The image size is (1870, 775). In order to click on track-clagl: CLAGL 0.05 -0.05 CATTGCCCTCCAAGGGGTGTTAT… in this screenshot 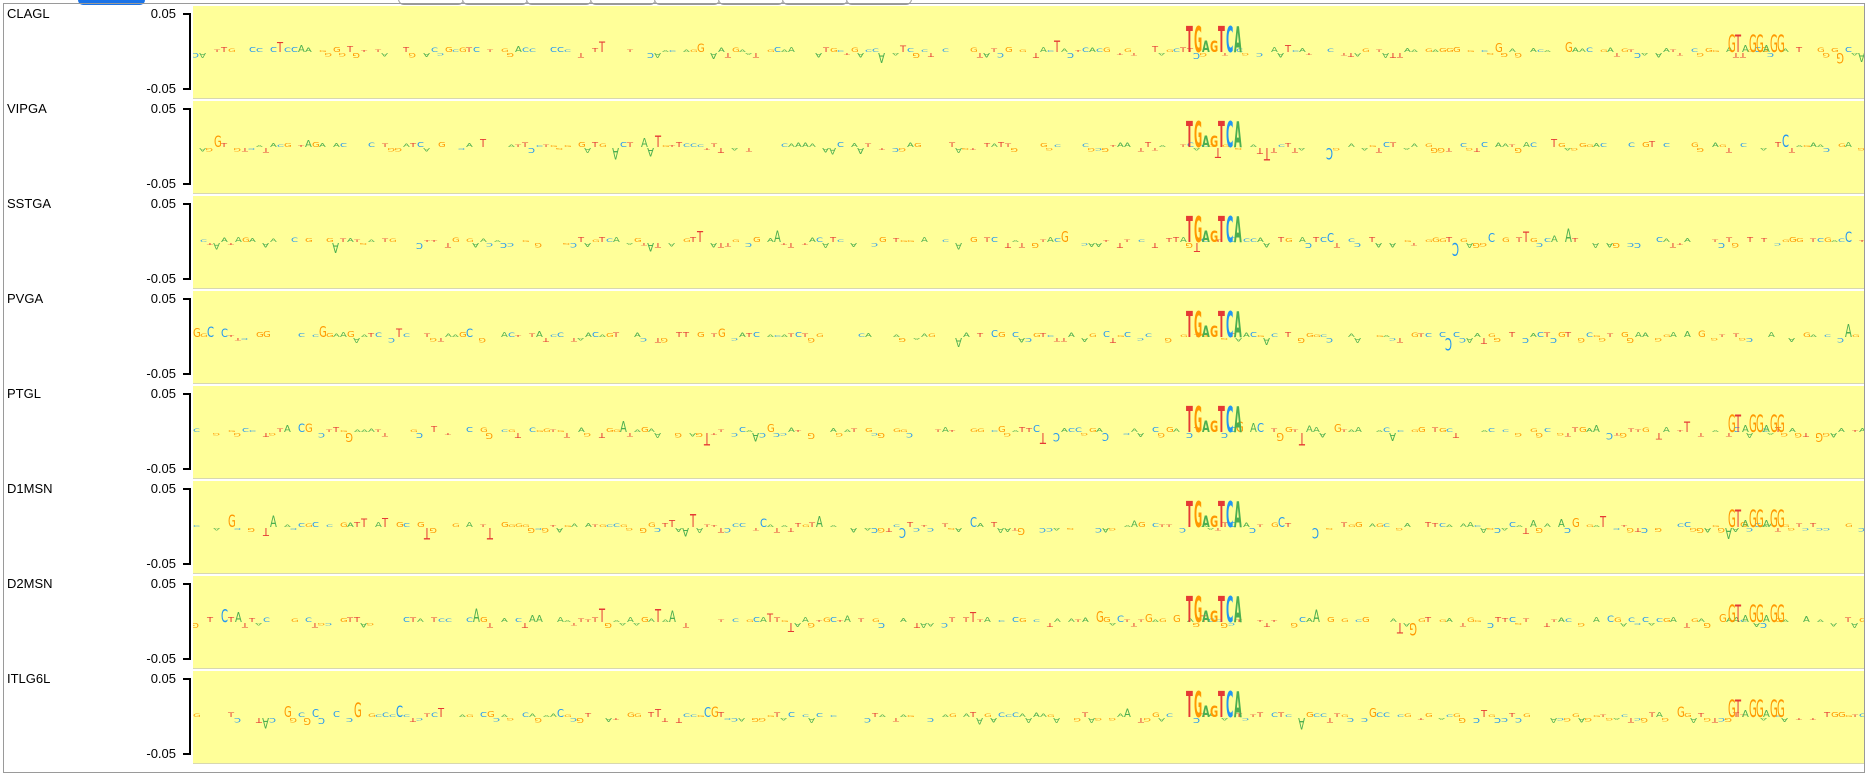, I will do `click(934, 51)`.